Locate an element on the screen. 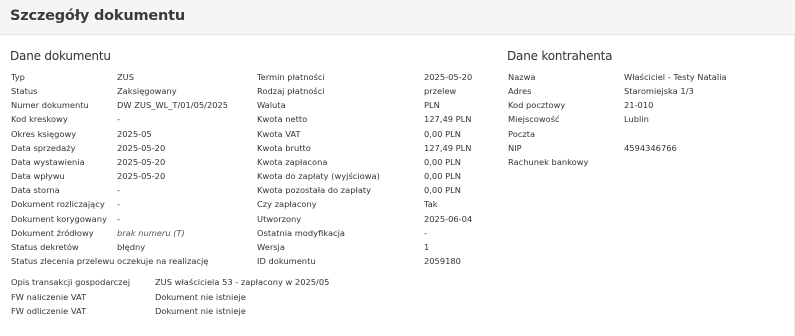 Image resolution: width=795 pixels, height=336 pixels. contractor-field-value: Lublin is located at coordinates (636, 119).